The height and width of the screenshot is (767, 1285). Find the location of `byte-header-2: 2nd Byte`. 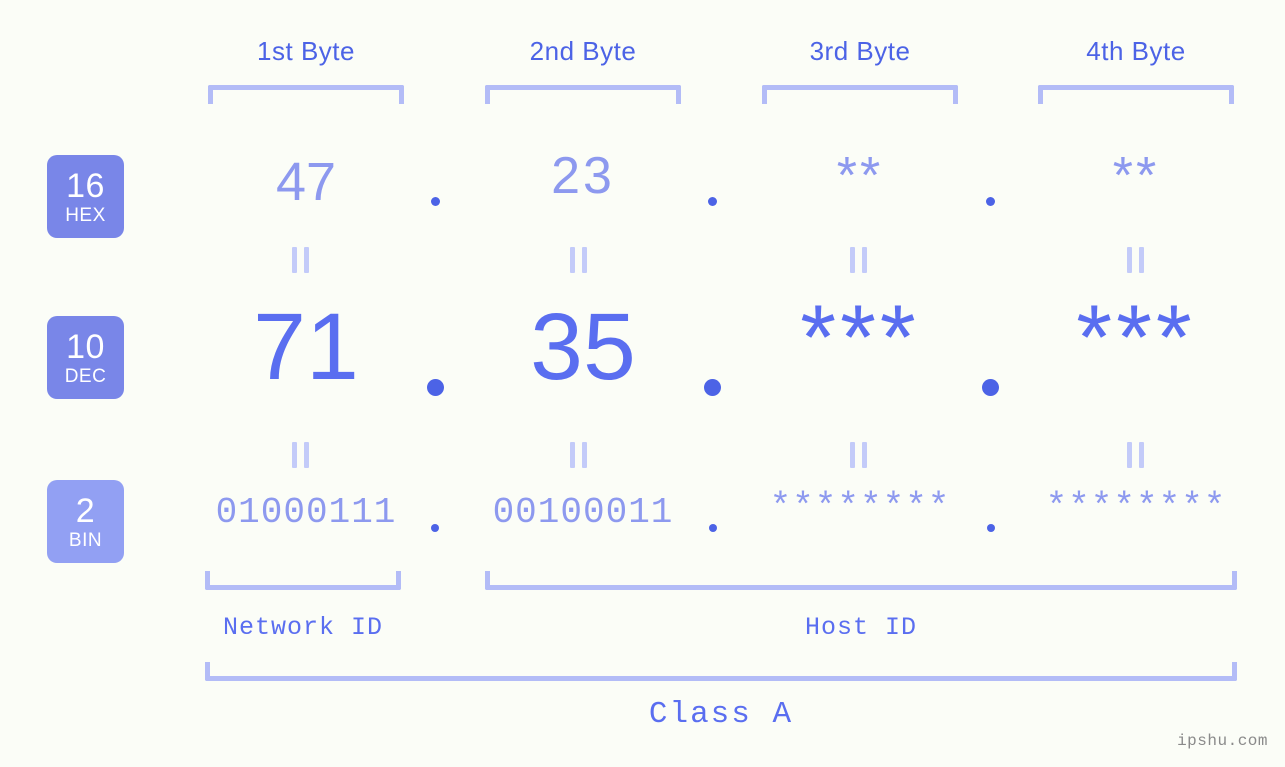

byte-header-2: 2nd Byte is located at coordinates (583, 51).